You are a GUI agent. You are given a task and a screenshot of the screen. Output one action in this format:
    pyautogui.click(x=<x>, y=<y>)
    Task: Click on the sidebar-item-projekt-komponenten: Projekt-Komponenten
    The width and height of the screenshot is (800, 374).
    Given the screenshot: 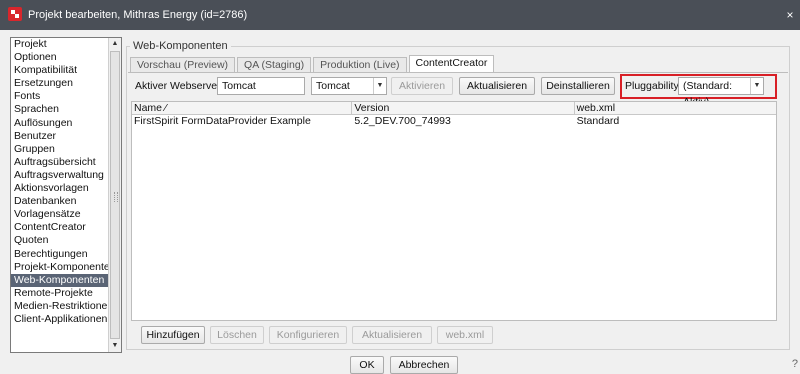 What is the action you would take?
    pyautogui.click(x=60, y=267)
    